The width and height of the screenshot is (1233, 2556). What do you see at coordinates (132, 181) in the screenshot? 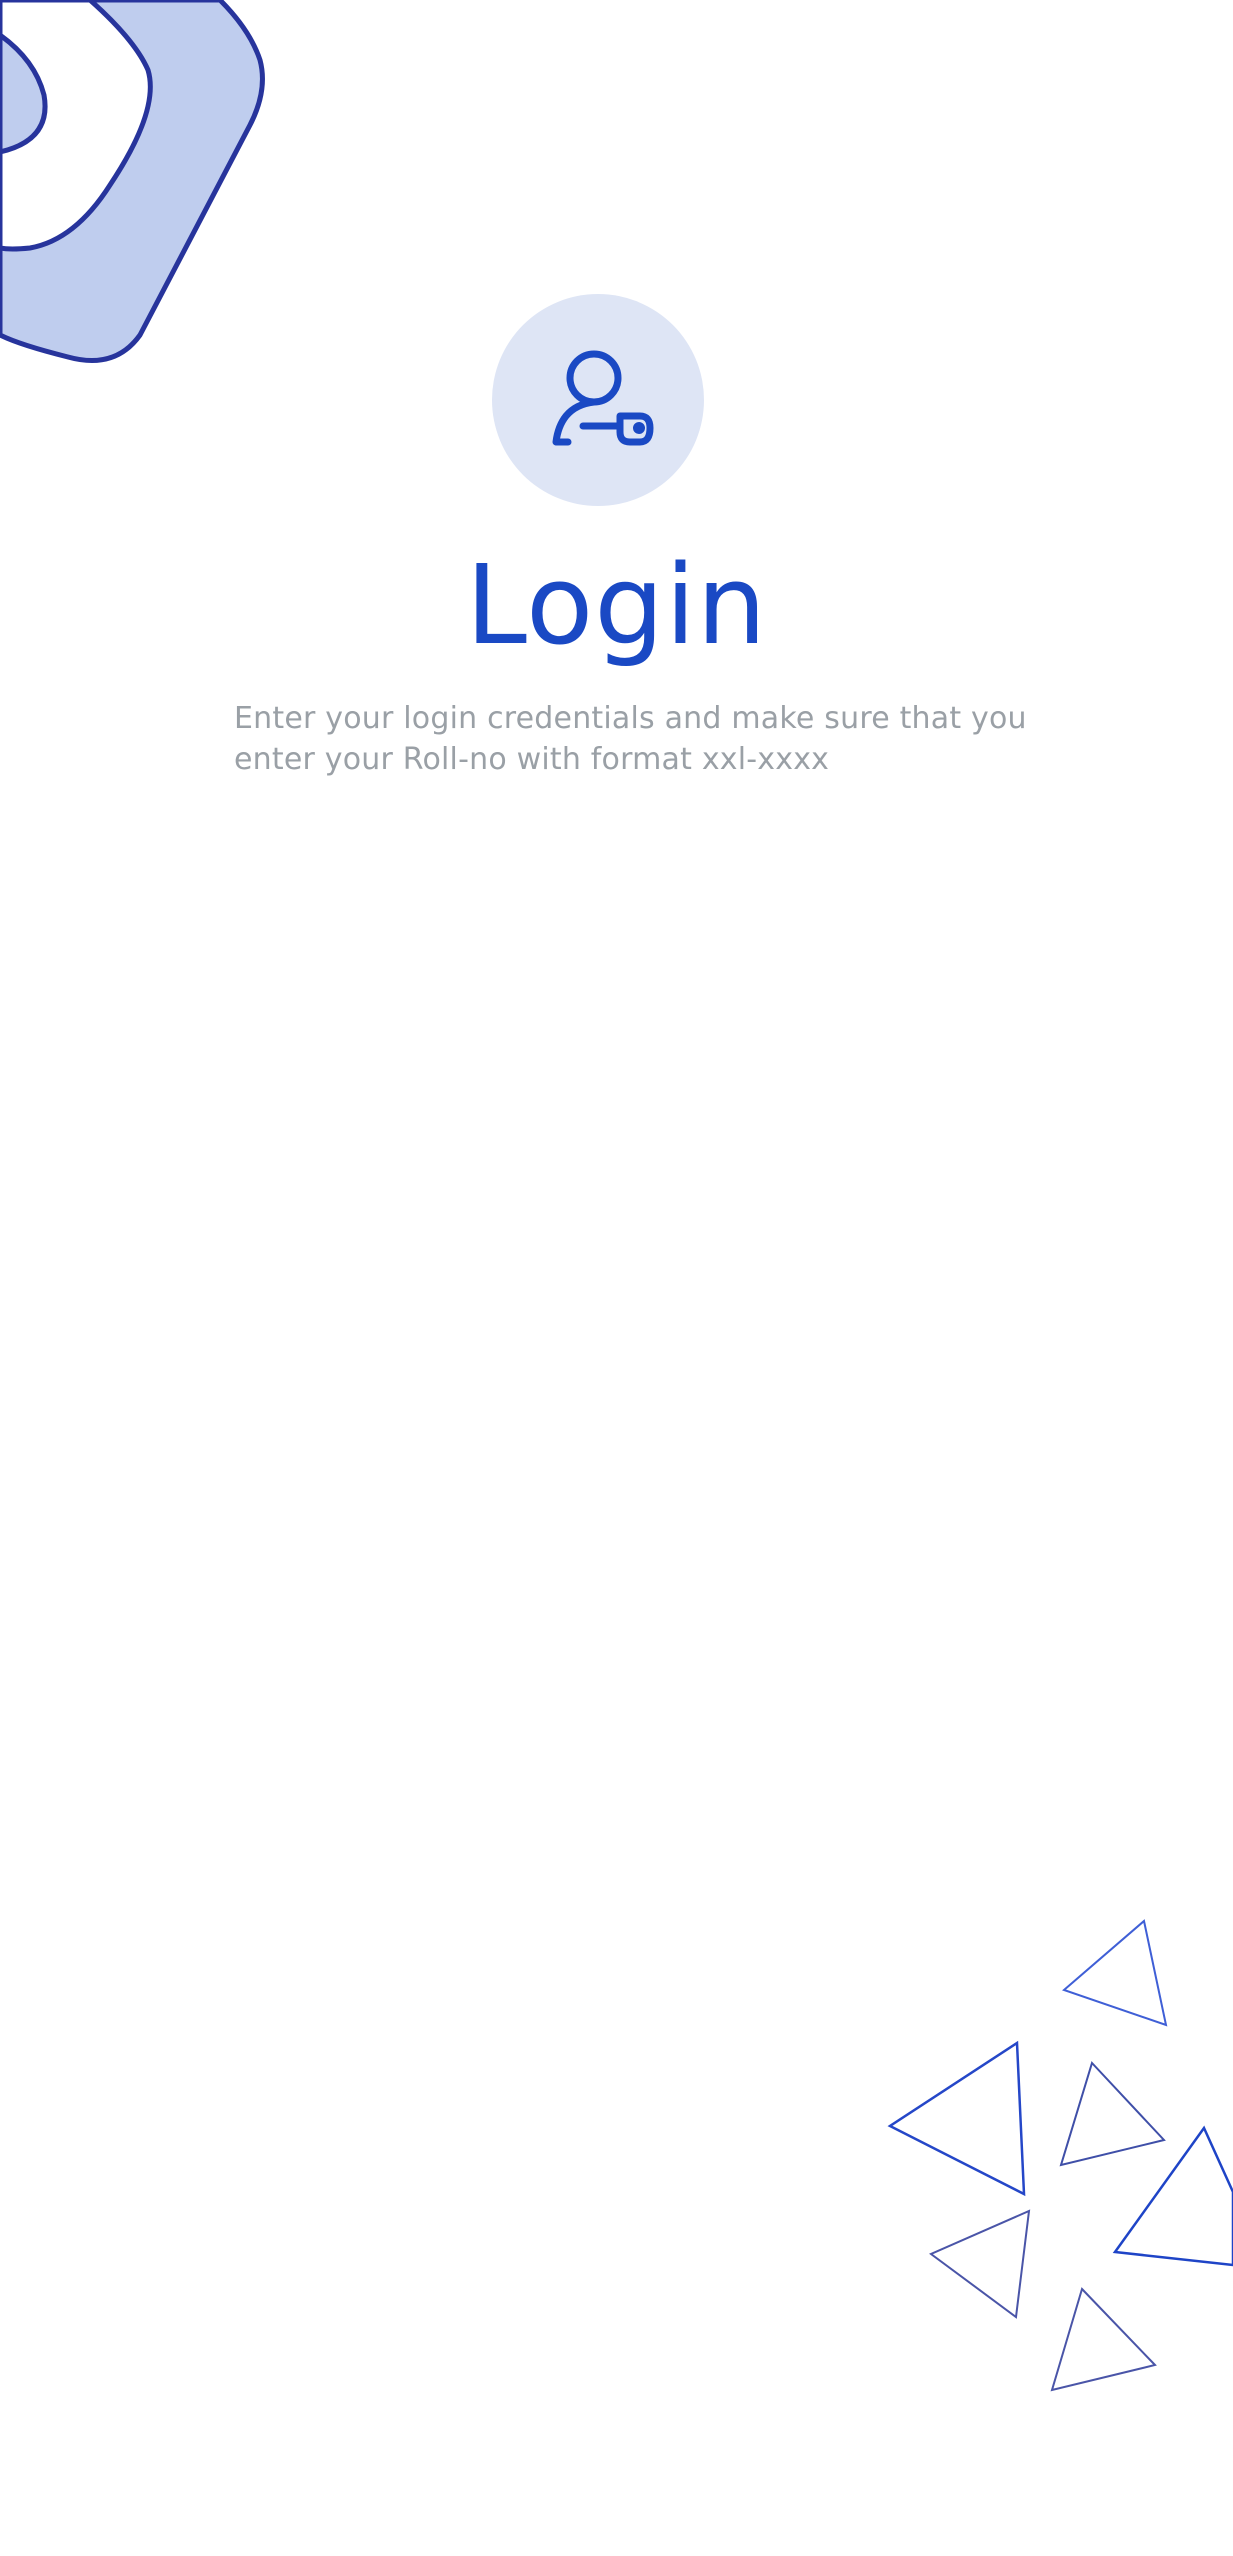
I see `decorative-blob-shape` at bounding box center [132, 181].